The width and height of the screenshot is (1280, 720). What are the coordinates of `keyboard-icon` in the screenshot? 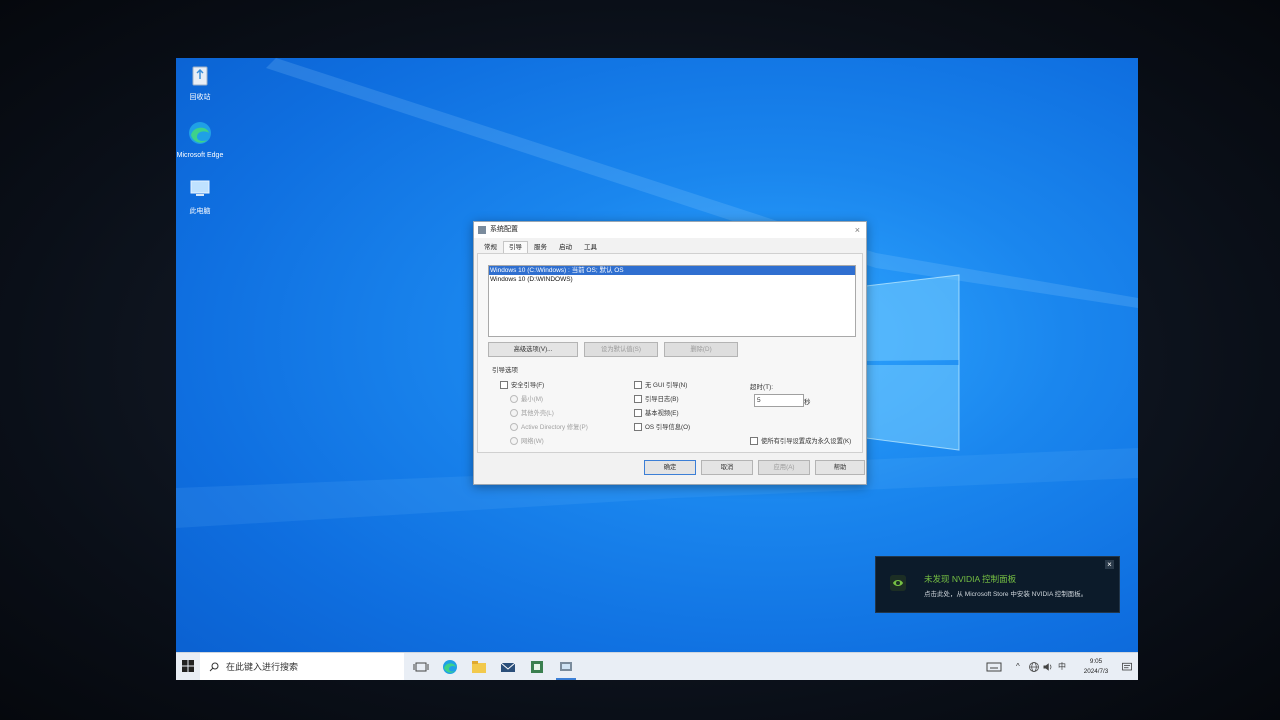 It's located at (994, 667).